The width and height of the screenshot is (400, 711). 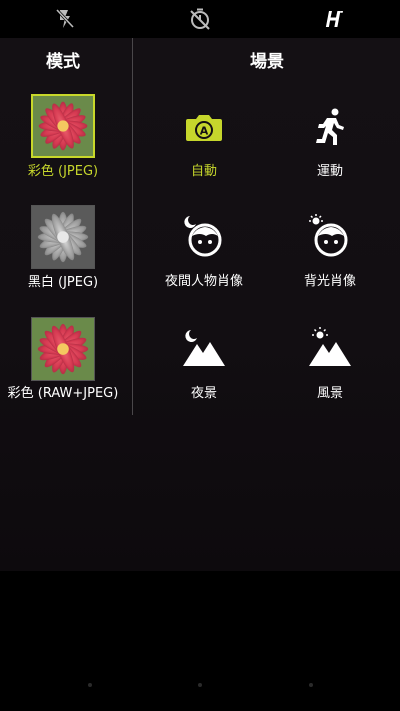 I want to click on running-person-icon, so click(x=330, y=128).